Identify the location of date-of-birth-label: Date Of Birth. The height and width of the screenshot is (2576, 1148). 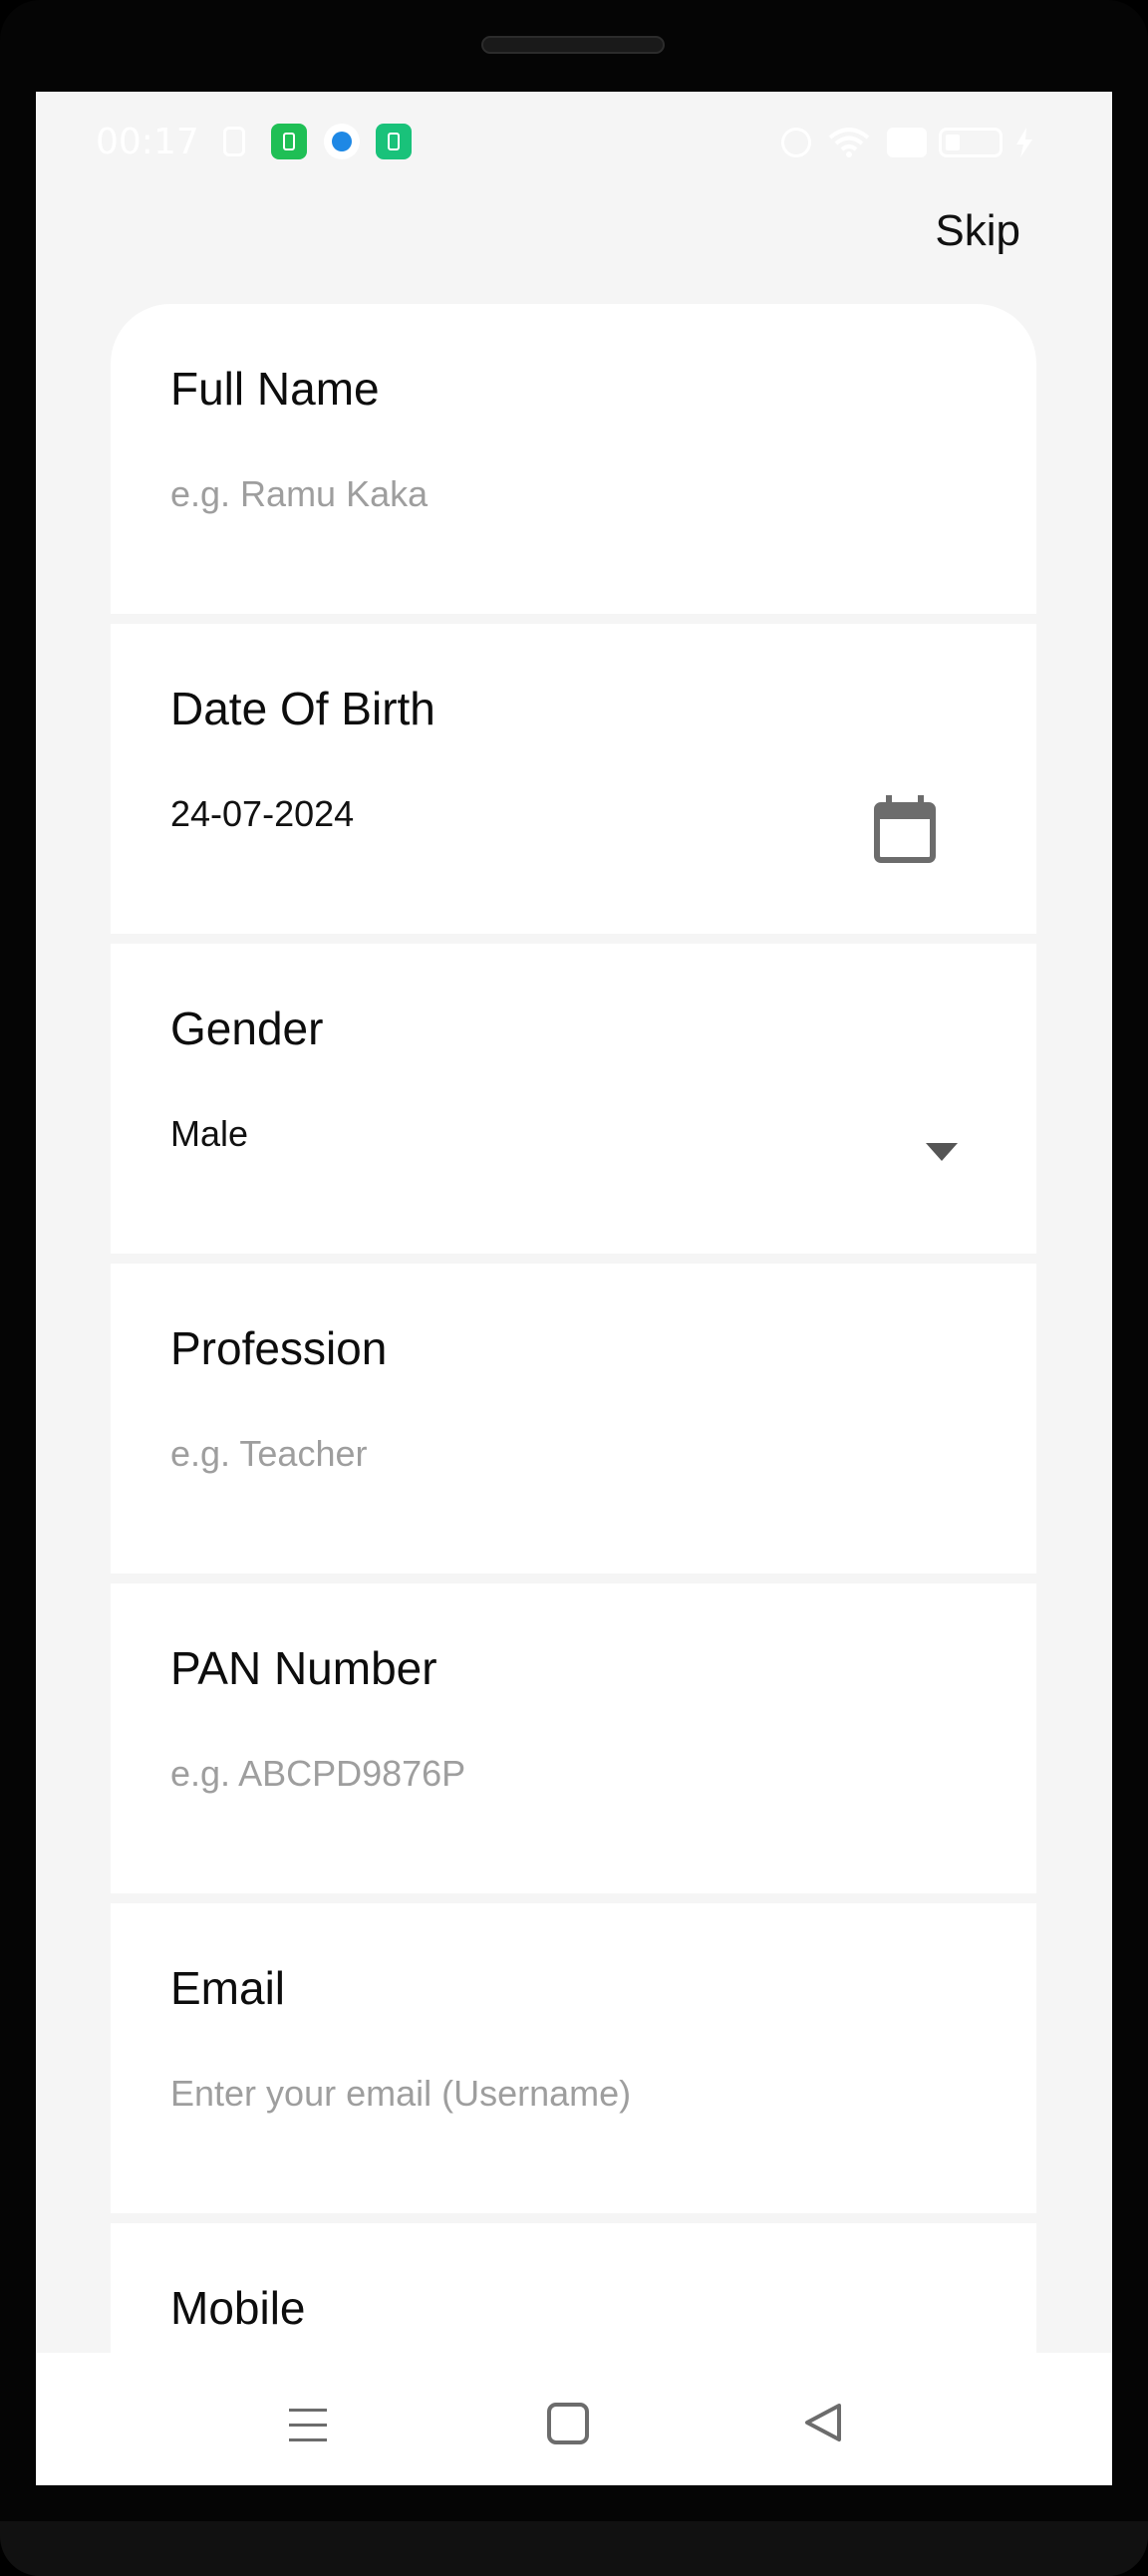
(302, 708).